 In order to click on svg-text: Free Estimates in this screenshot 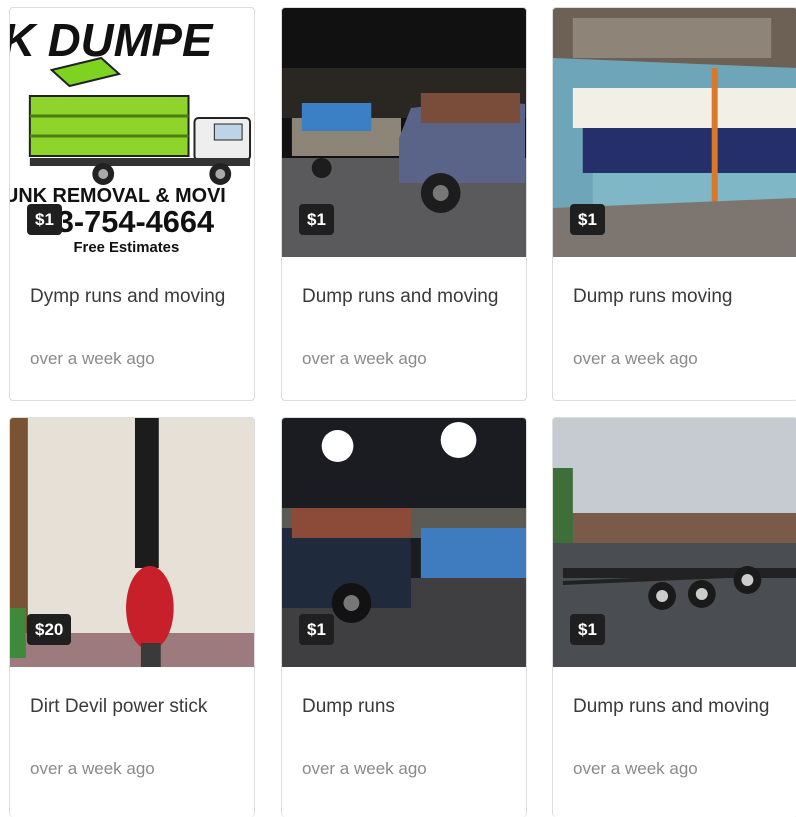, I will do `click(126, 247)`.